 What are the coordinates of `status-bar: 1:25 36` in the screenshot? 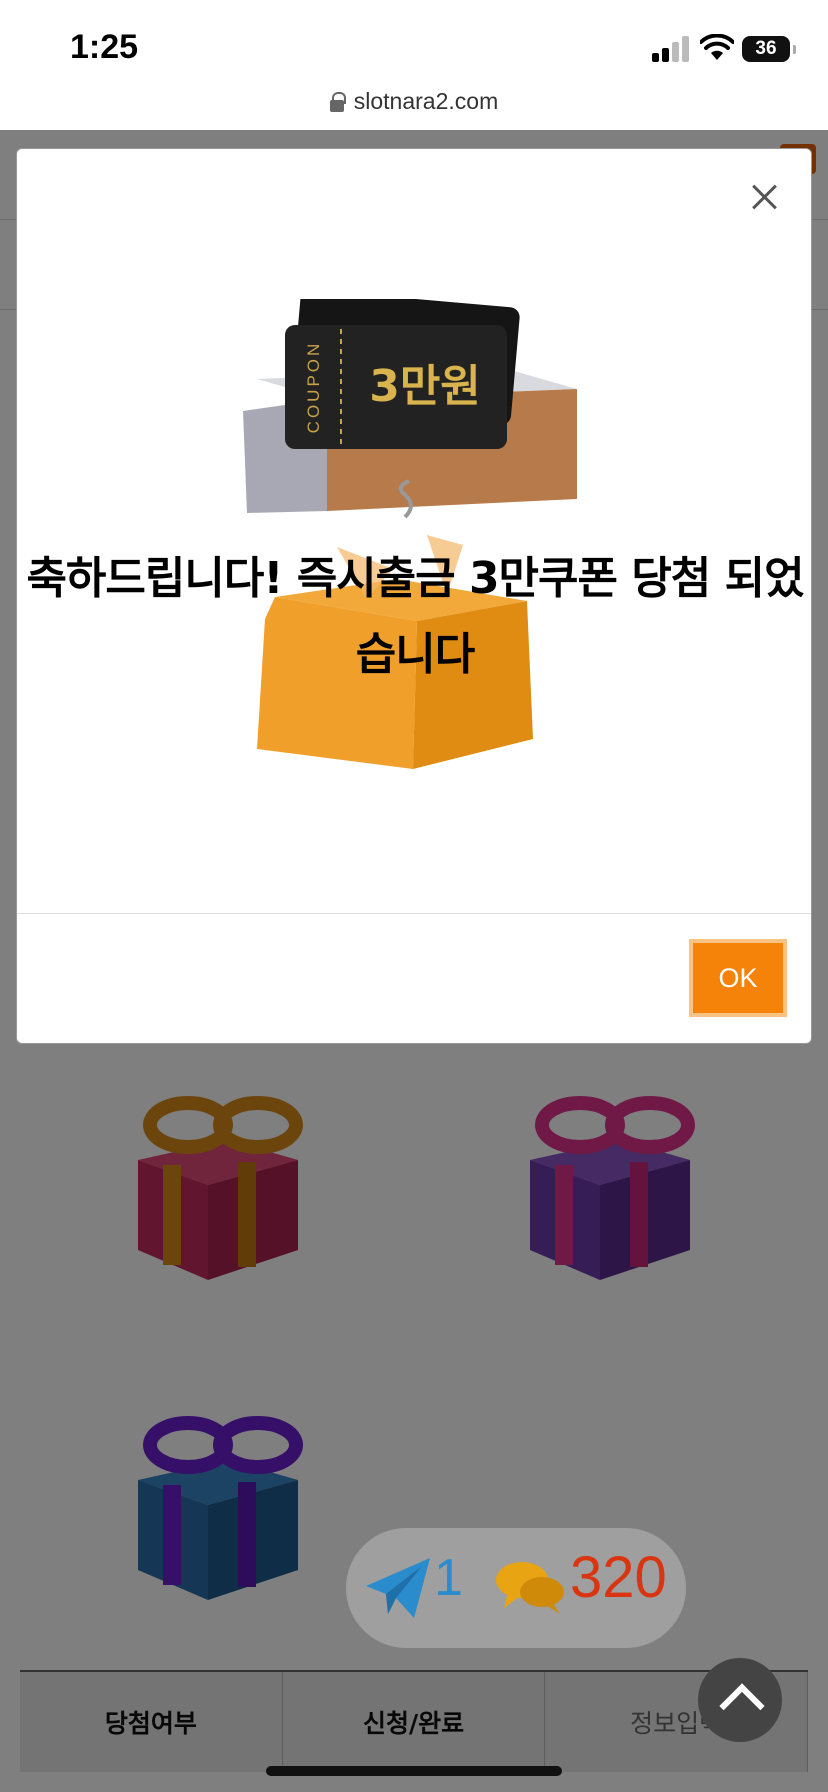 It's located at (414, 43).